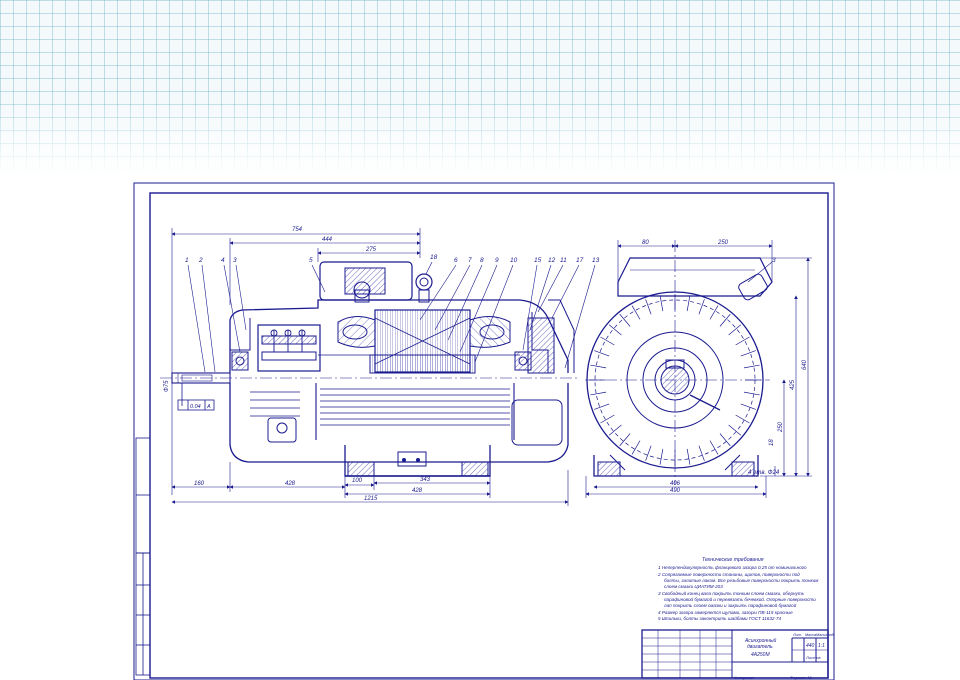 The image size is (960, 680). I want to click on callout-9: 9, so click(497, 260).